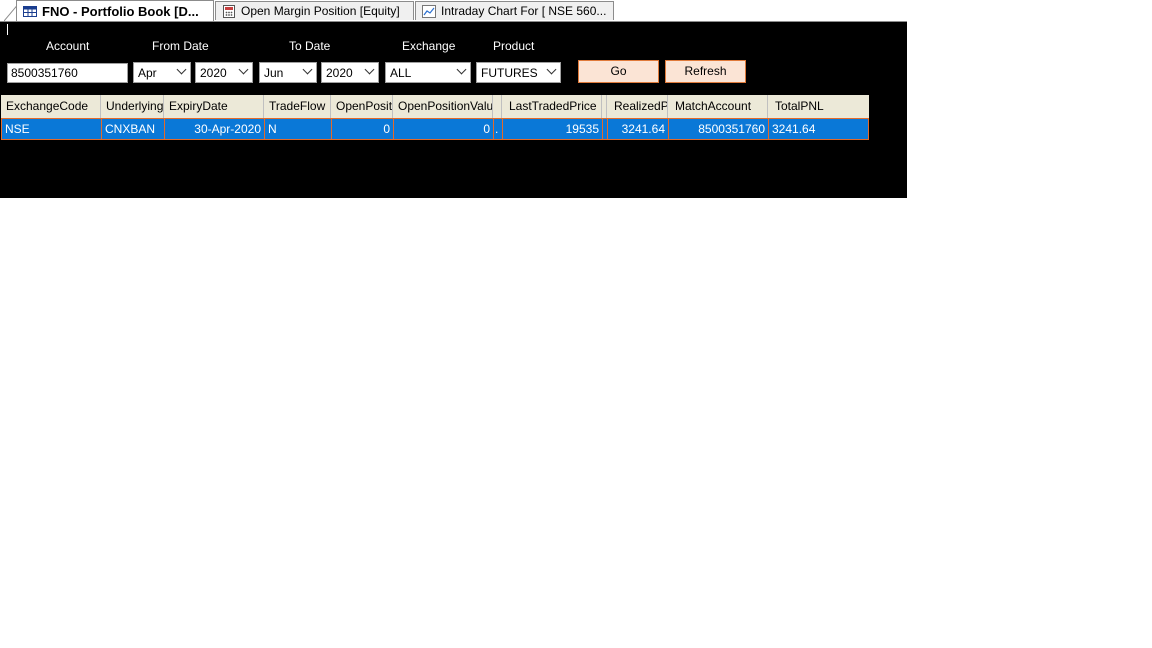  I want to click on go-button: Go, so click(618, 71).